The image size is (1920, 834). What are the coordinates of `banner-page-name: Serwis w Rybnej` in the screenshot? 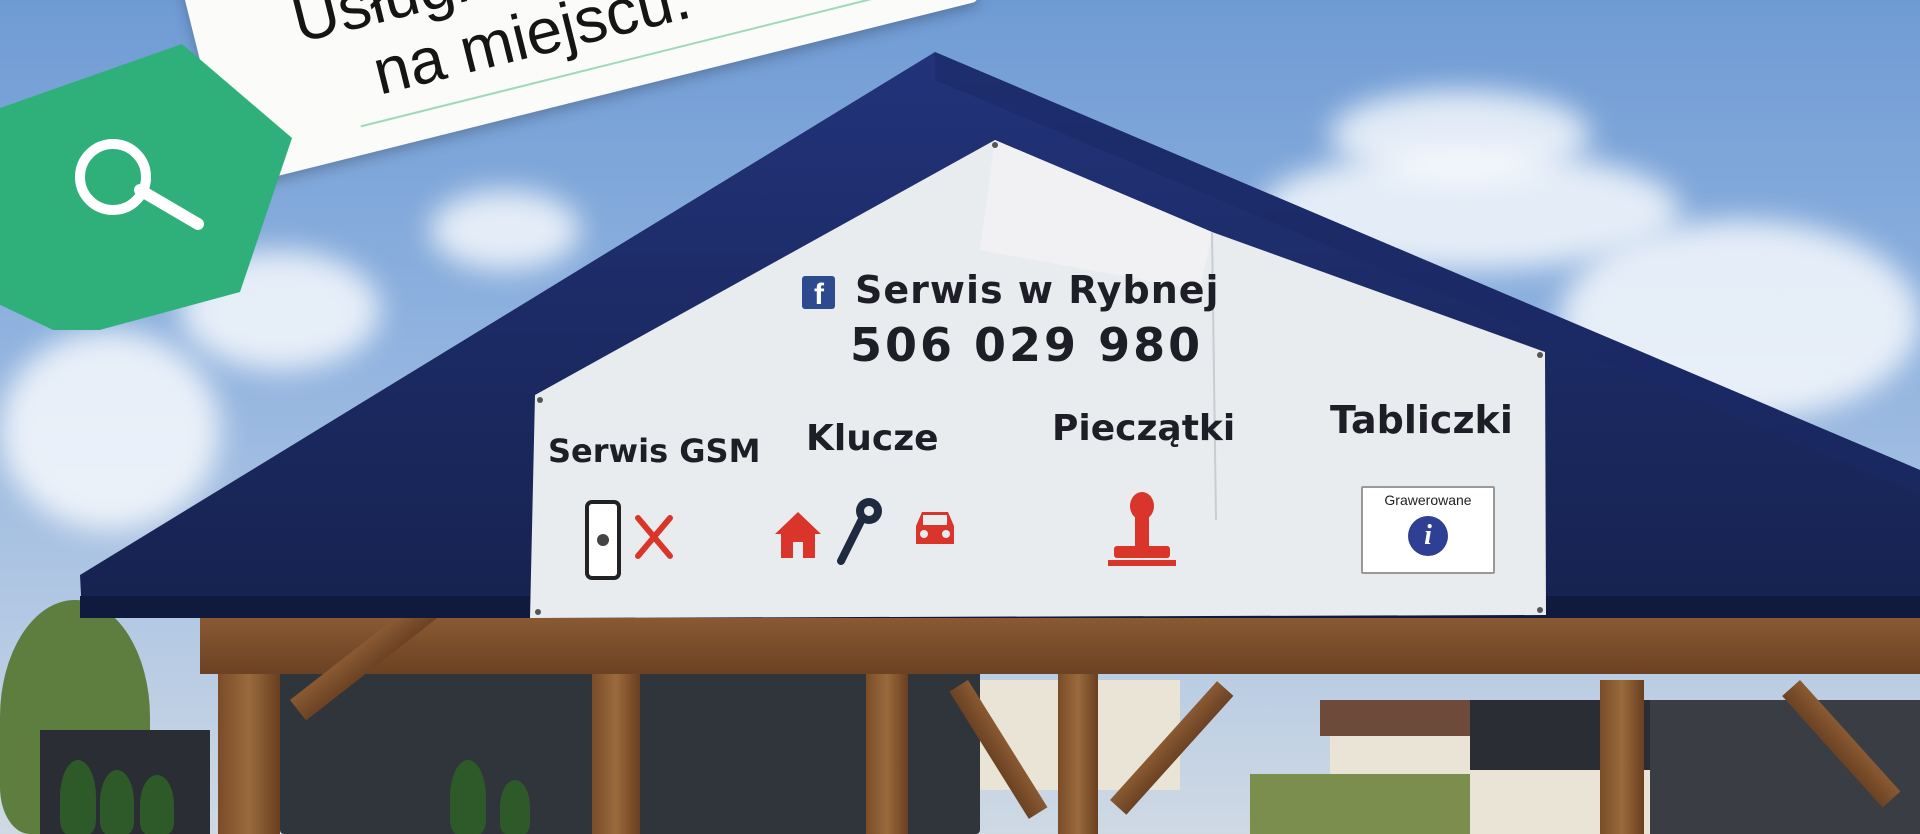 It's located at (1037, 290).